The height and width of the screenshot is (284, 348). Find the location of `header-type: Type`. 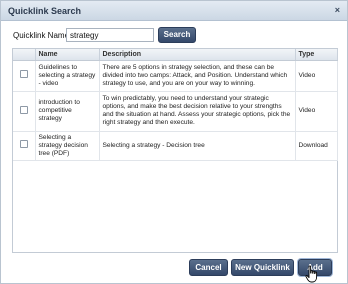

header-type: Type is located at coordinates (316, 55).